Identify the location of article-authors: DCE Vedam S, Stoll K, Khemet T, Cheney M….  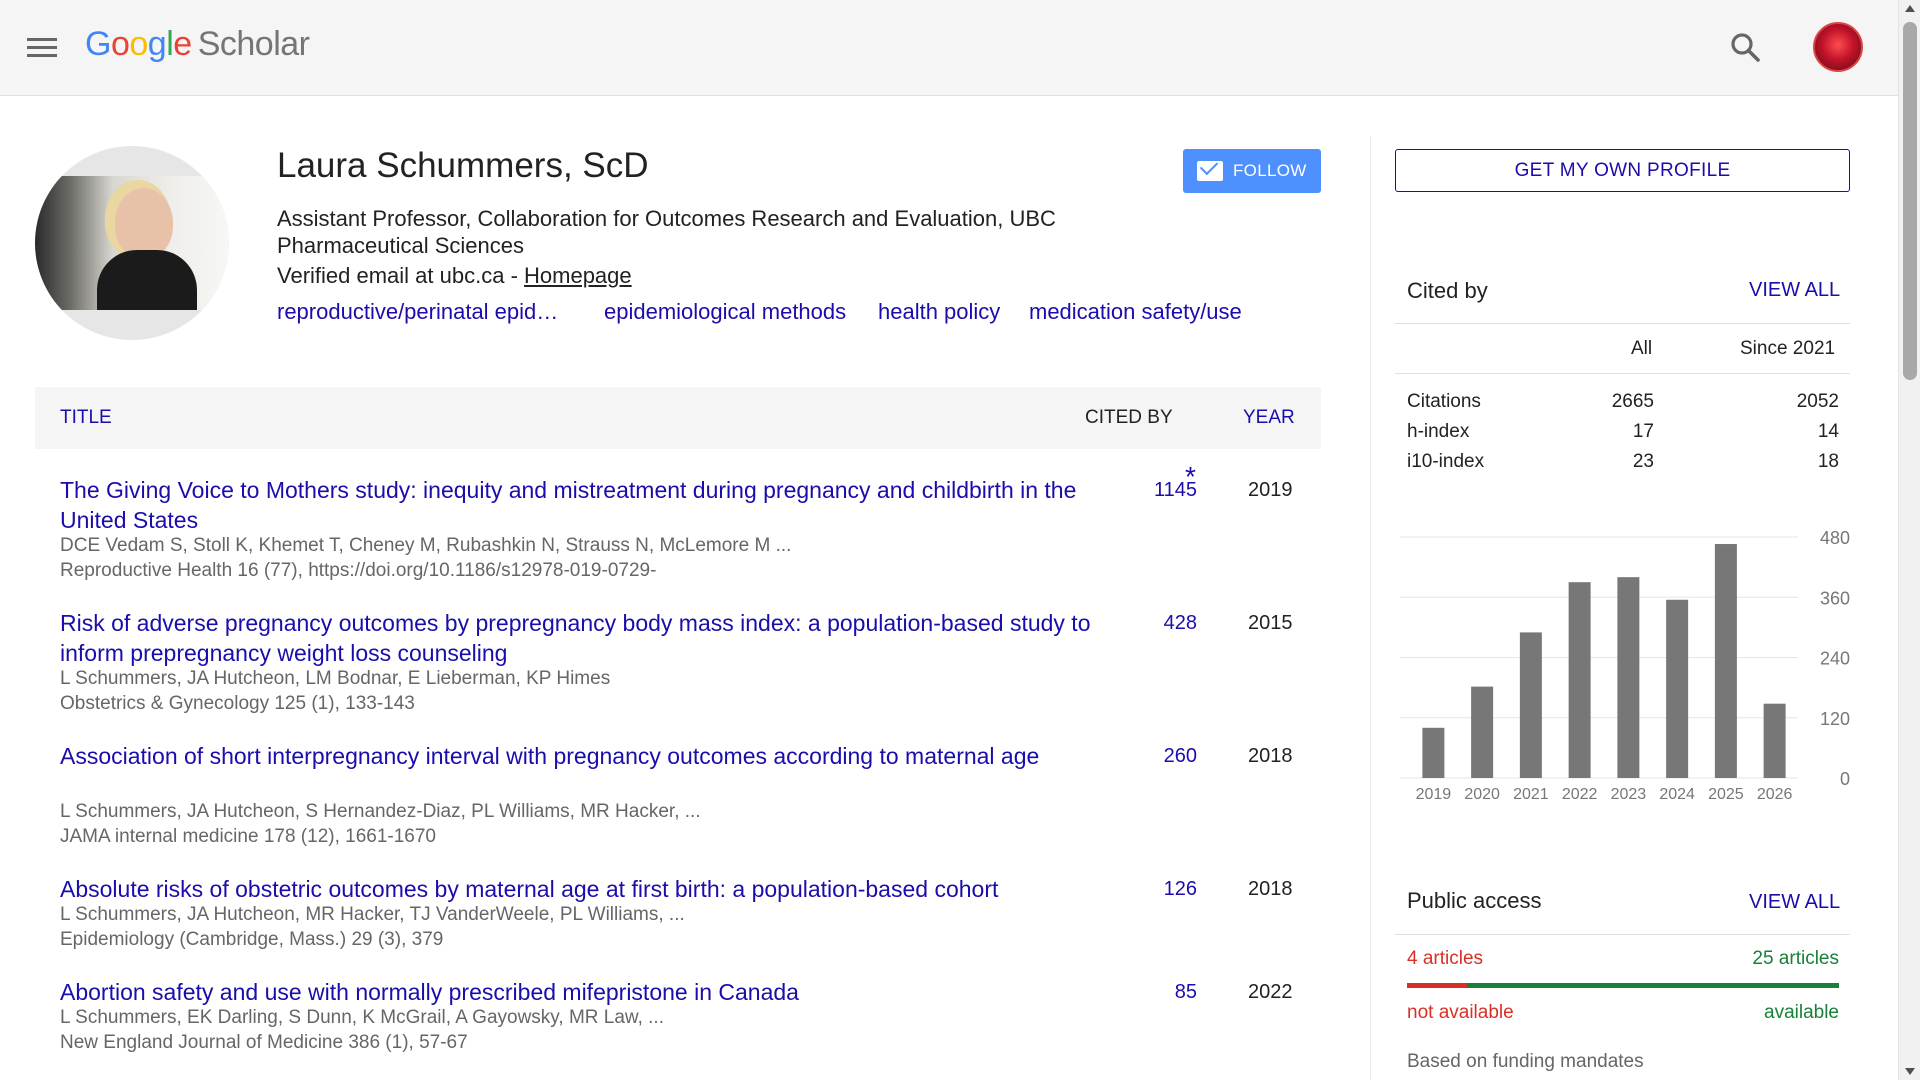
(426, 545).